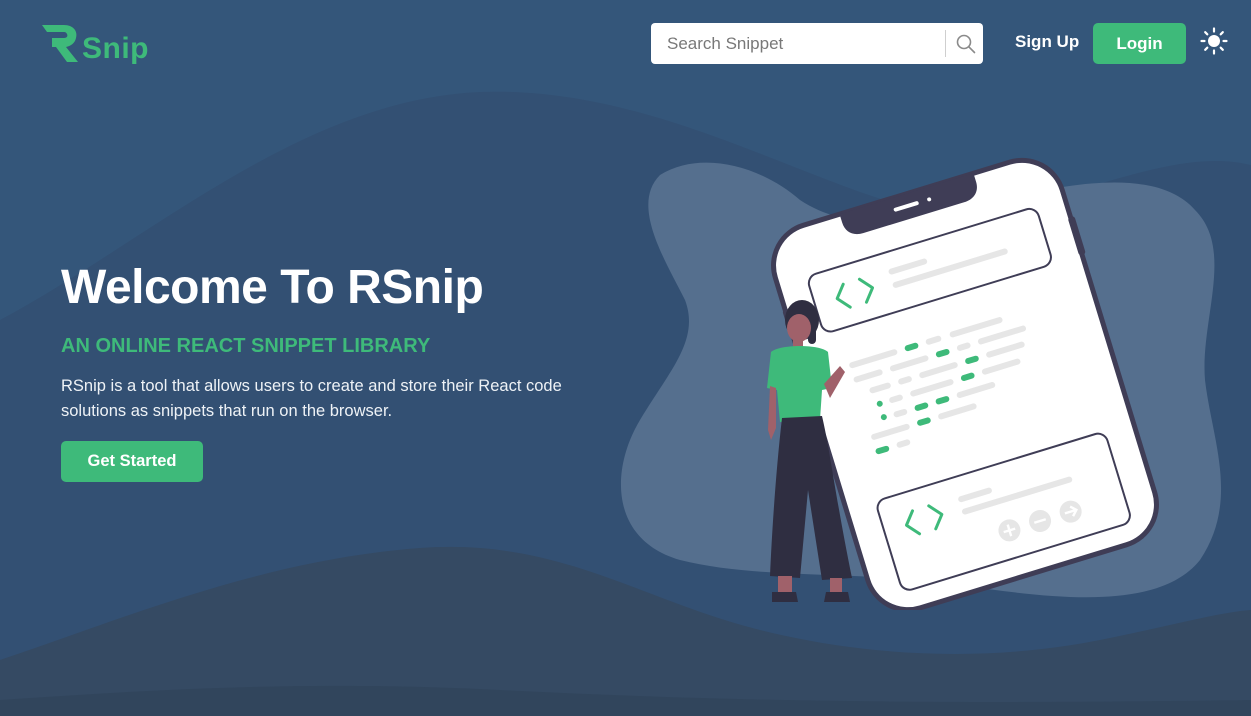 The height and width of the screenshot is (716, 1251). Describe the element at coordinates (1047, 42) in the screenshot. I see `signup-link: Sign Up` at that location.